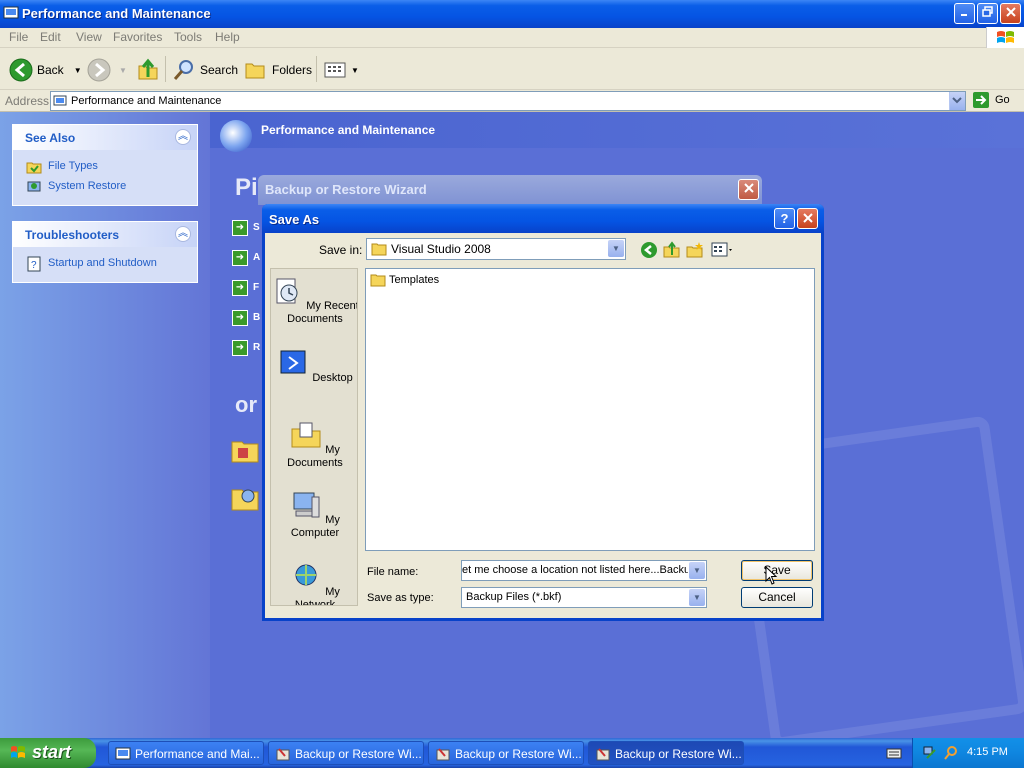 The image size is (1024, 768). Describe the element at coordinates (137, 37) in the screenshot. I see `menu-favorites: Favorites` at that location.